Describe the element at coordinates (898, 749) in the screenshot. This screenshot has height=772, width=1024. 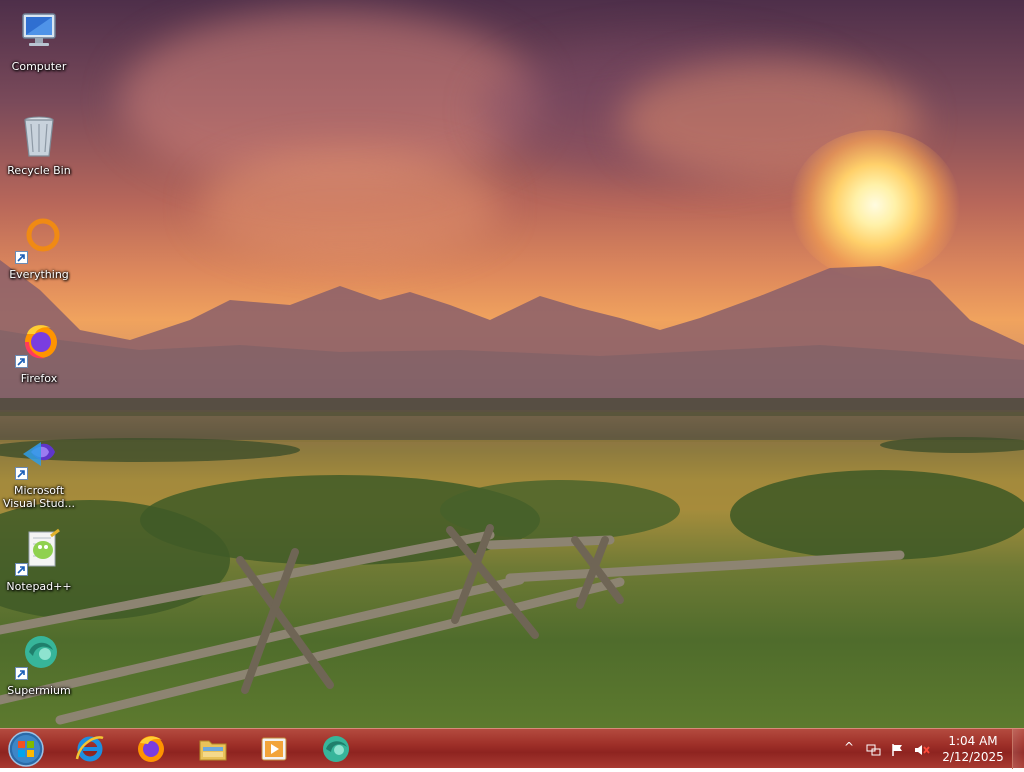
I see `action-center-flag-icon` at that location.